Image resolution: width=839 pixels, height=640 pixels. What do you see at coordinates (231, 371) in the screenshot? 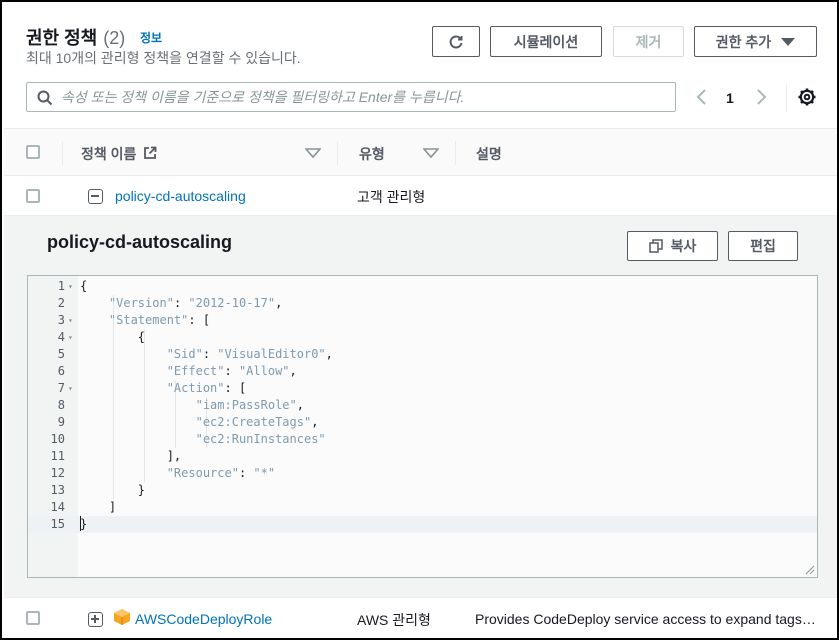
I see `code-text: "Effect": "Allow",` at bounding box center [231, 371].